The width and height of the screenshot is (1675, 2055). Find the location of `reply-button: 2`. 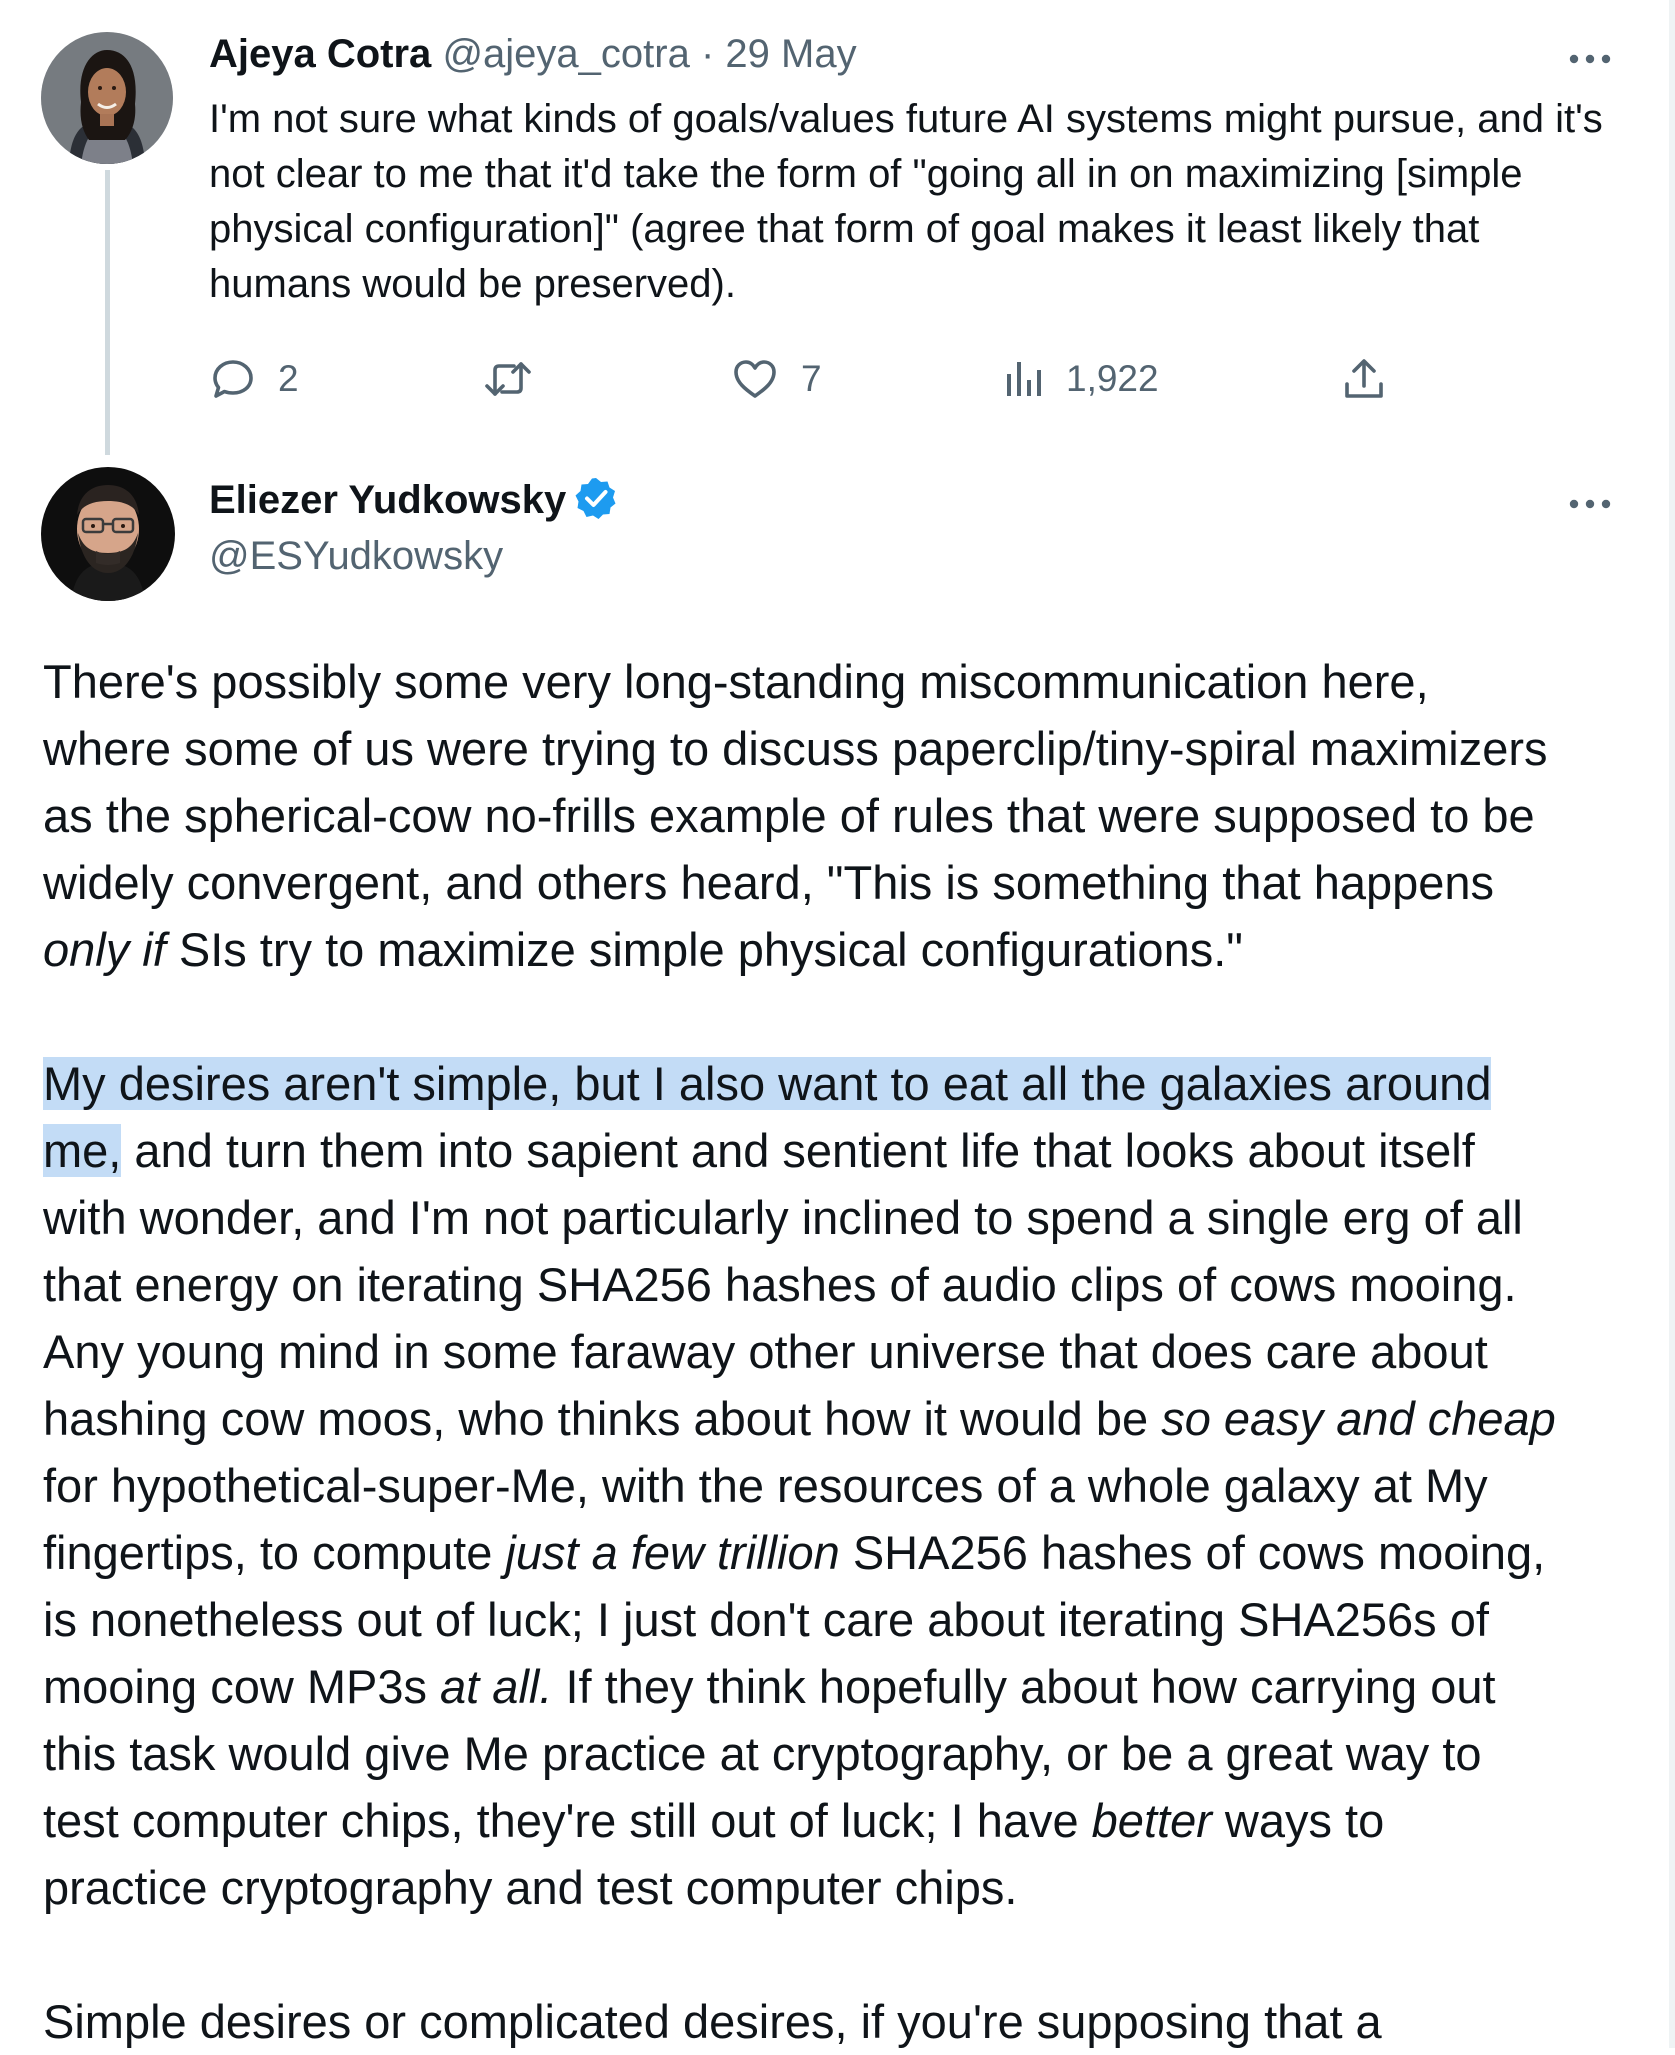

reply-button: 2 is located at coordinates (254, 379).